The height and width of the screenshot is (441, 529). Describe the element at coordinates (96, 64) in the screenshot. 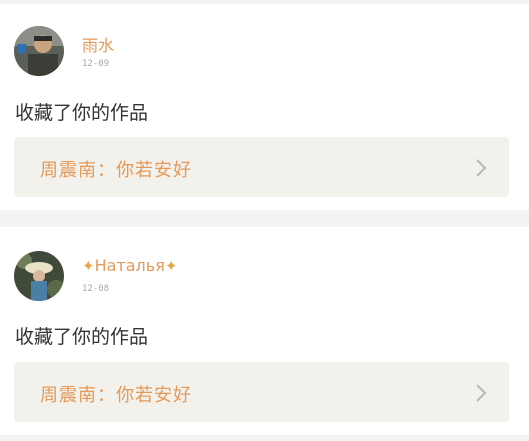

I see `timestamp: 12-09` at that location.